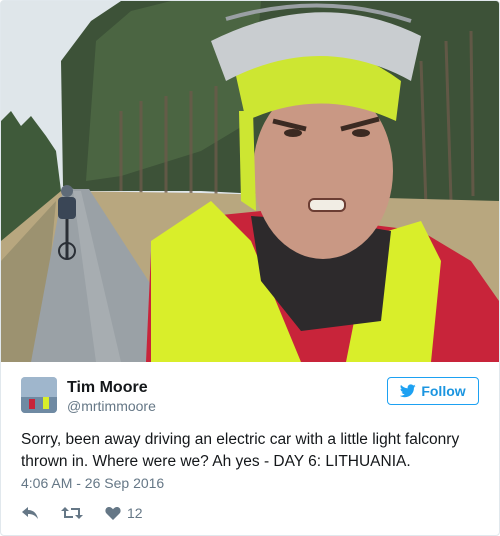 The image size is (500, 536). I want to click on user-name: Tim Moore, so click(107, 388).